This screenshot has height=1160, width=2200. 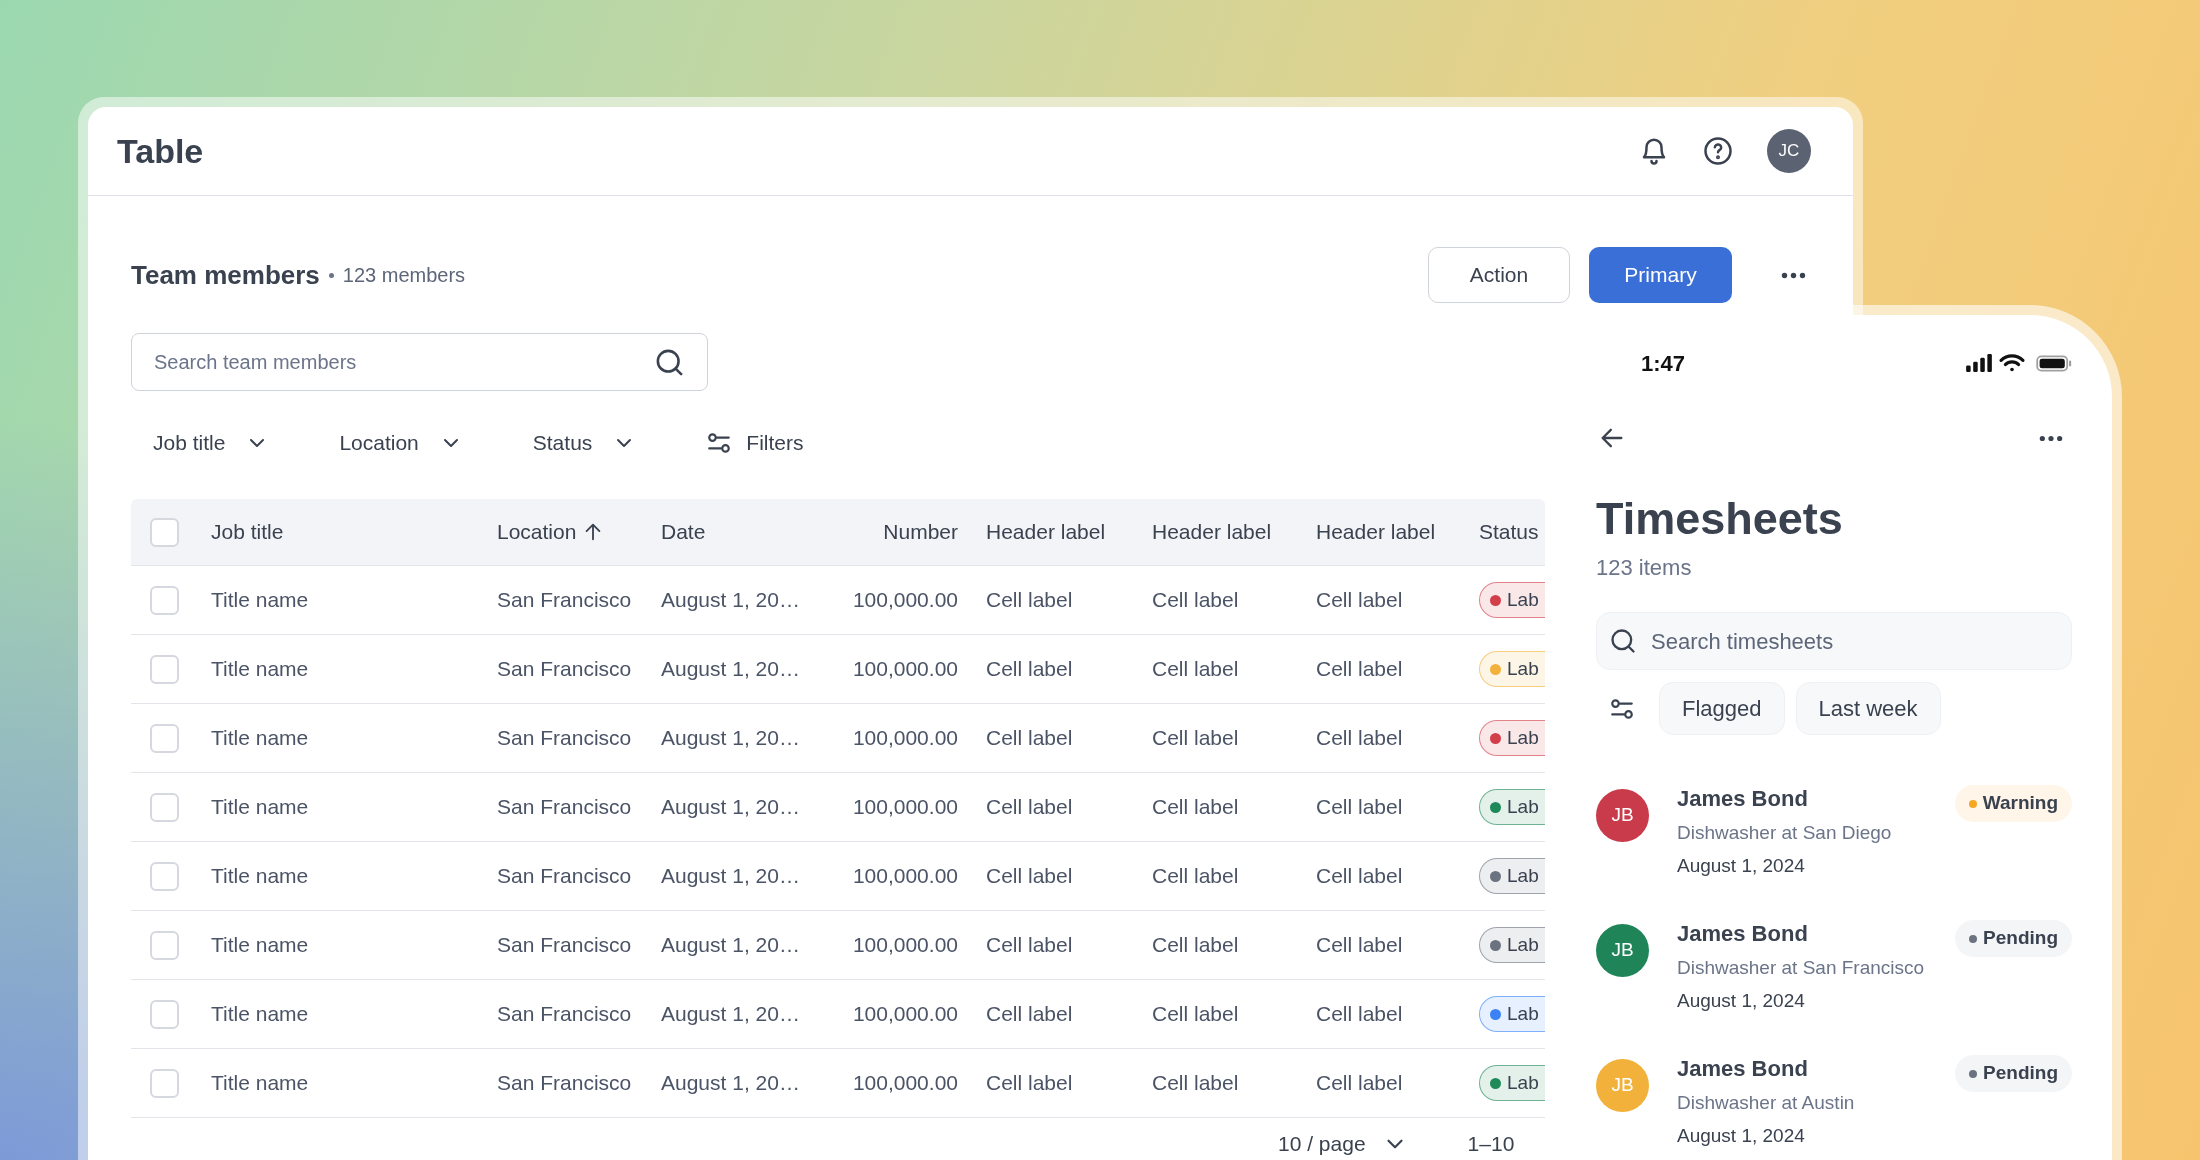 What do you see at coordinates (551, 532) in the screenshot?
I see `column-header: Location` at bounding box center [551, 532].